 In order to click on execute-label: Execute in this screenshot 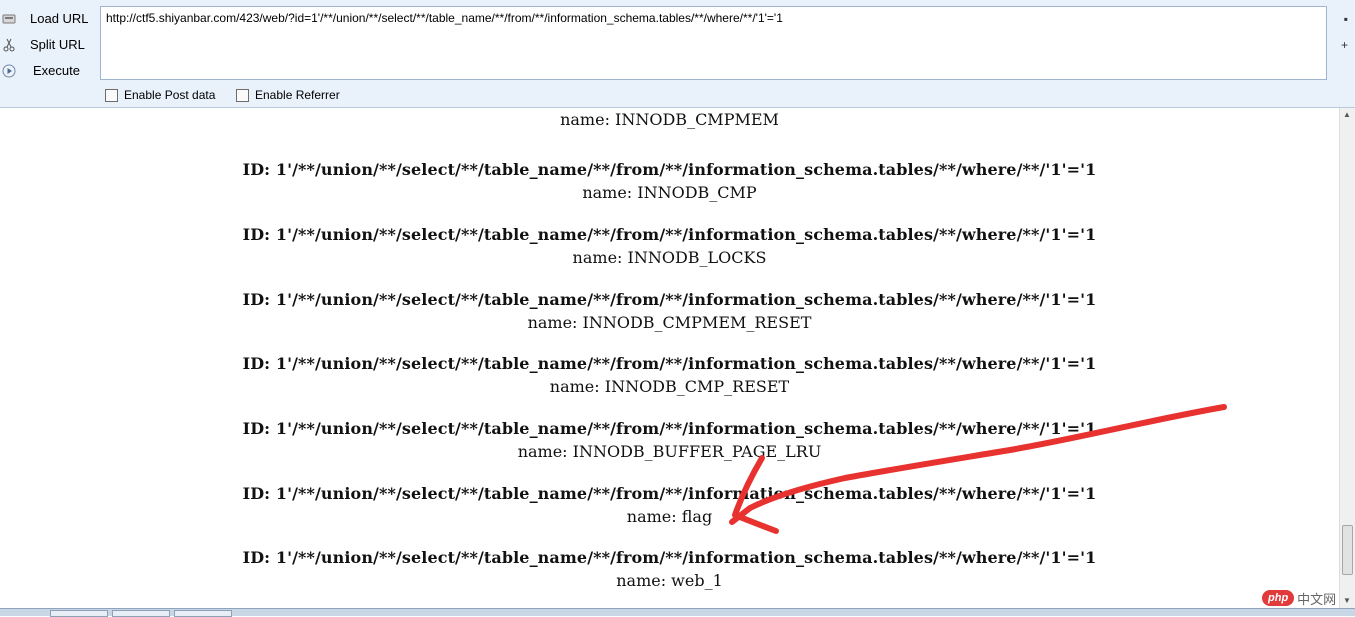, I will do `click(56, 70)`.